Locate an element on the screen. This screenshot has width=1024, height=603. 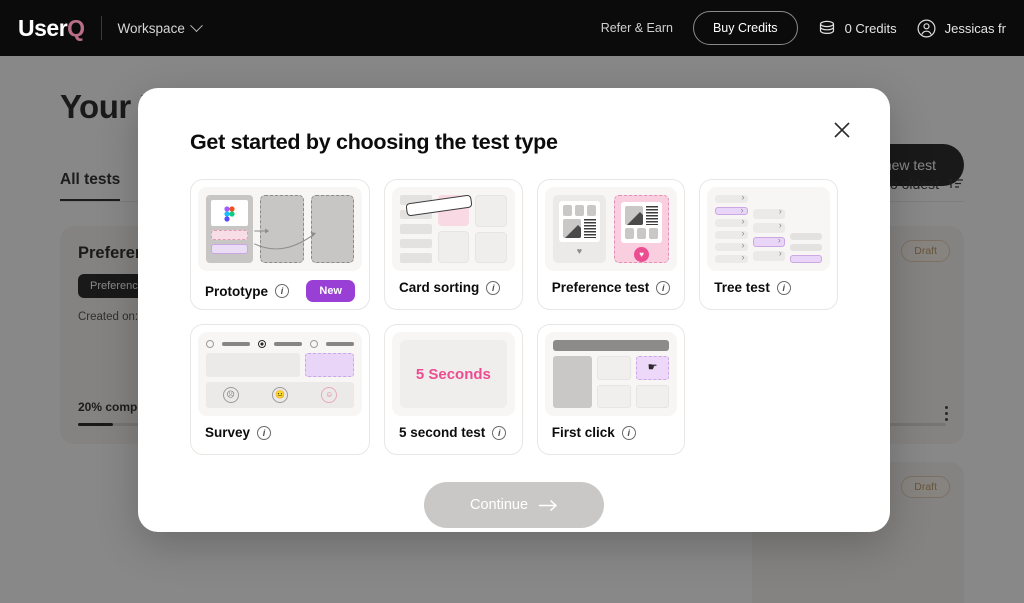
userq-logo: UserQ is located at coordinates (51, 28).